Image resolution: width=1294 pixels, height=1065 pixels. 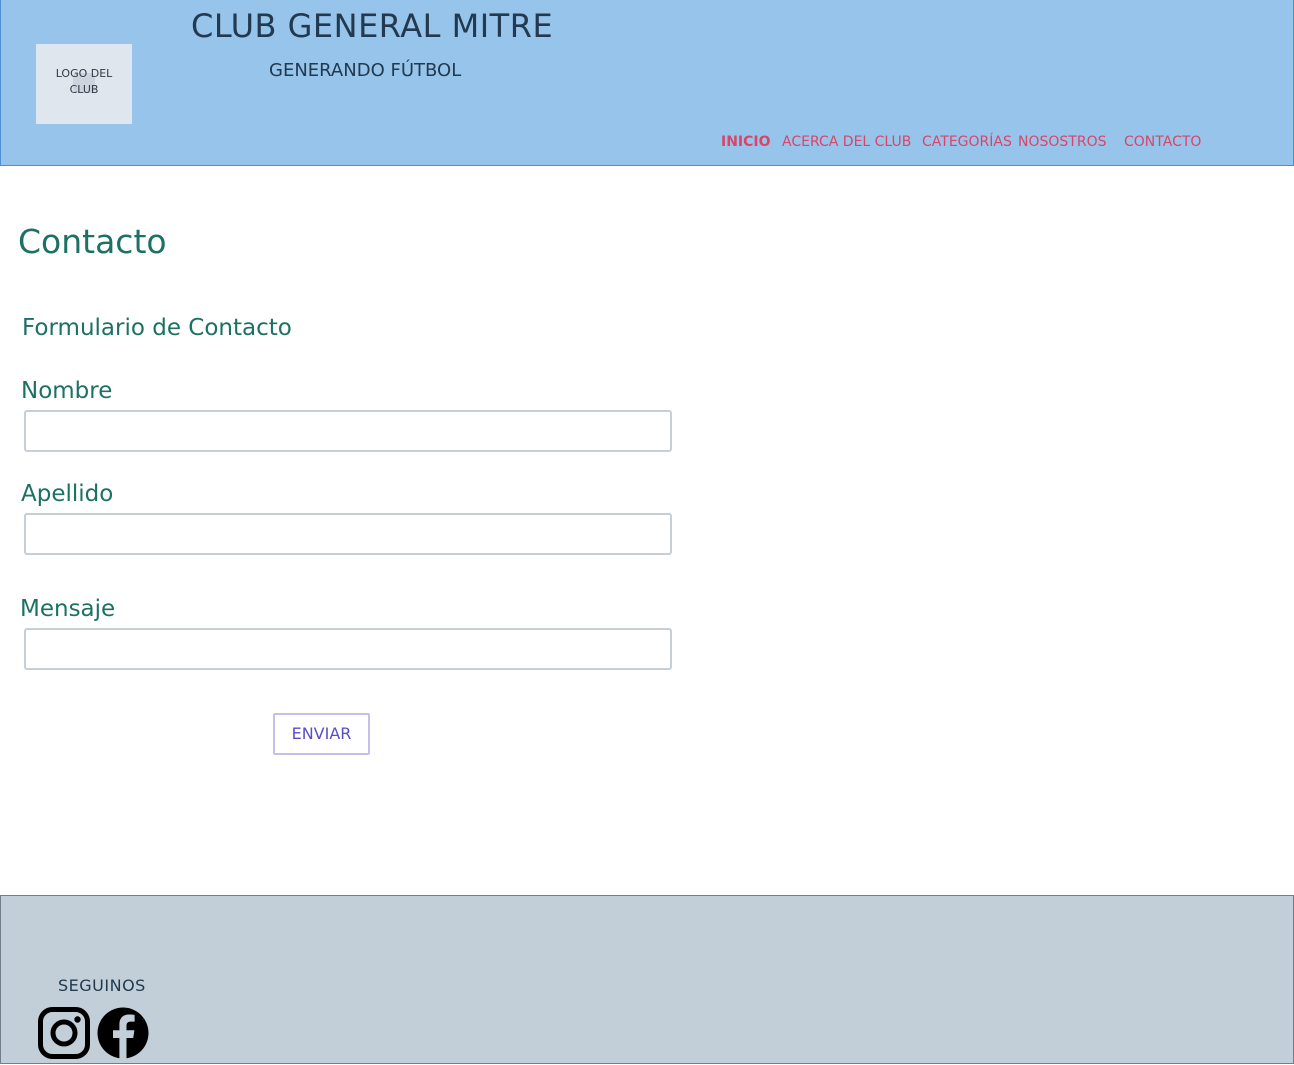 I want to click on facebook-icon, so click(x=123, y=1033).